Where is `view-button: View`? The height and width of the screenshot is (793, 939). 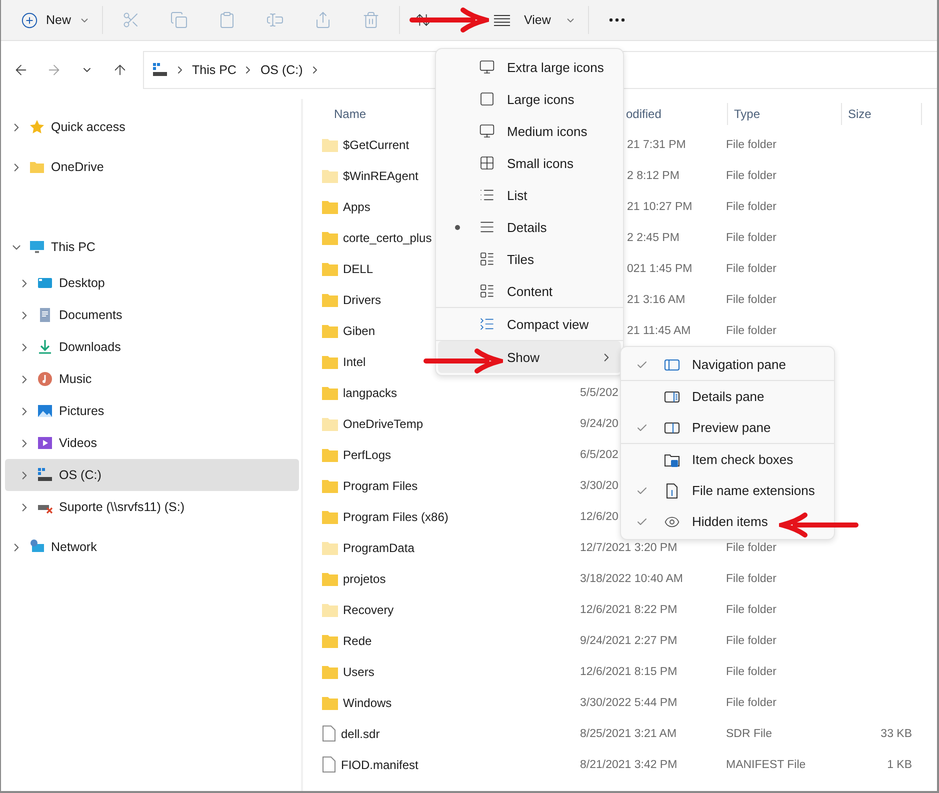 view-button: View is located at coordinates (535, 20).